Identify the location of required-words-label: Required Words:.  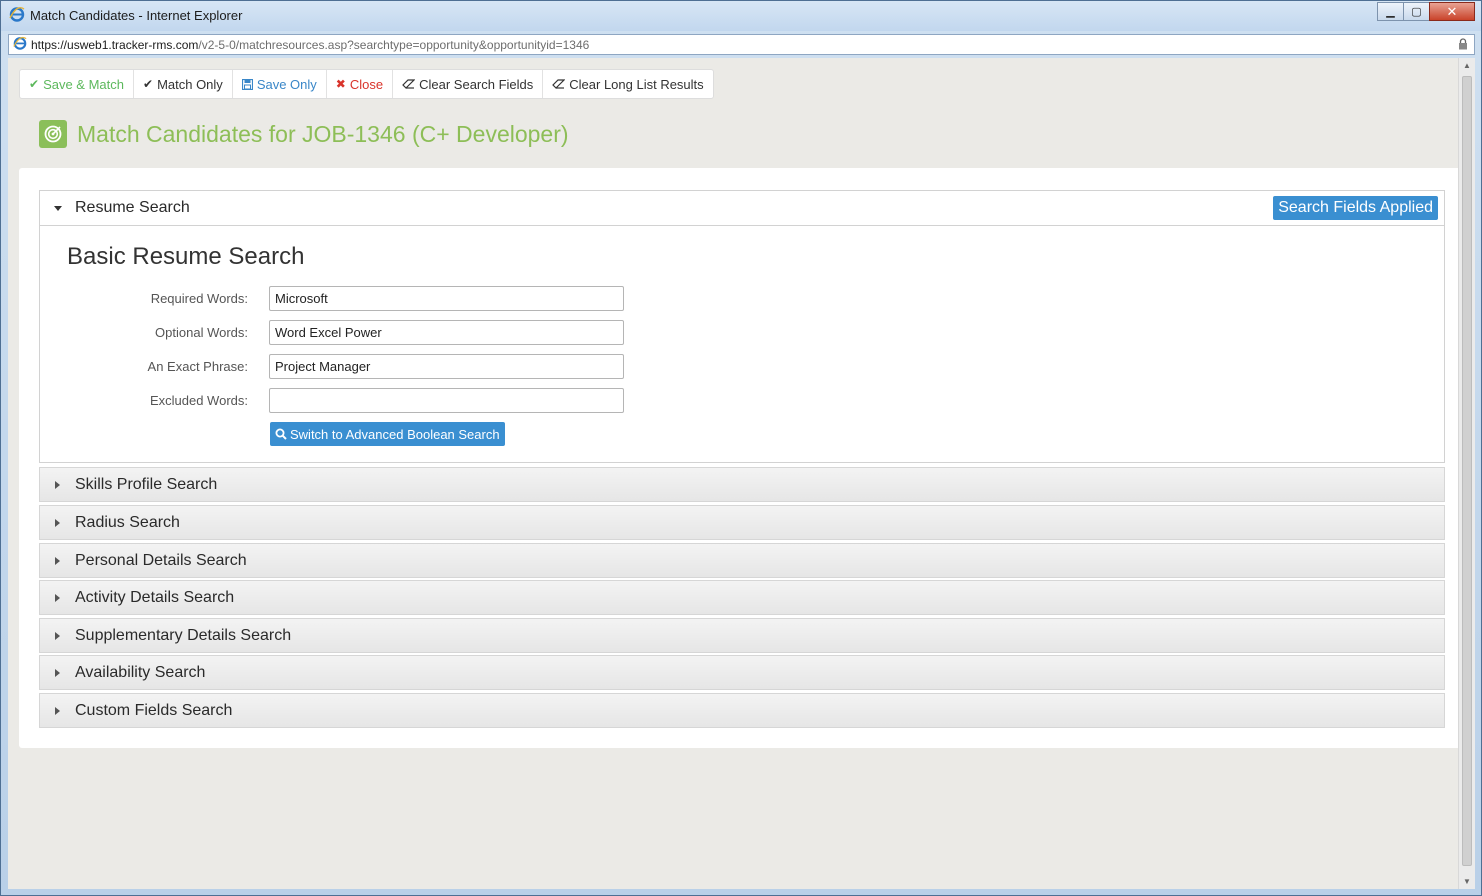
(199, 298).